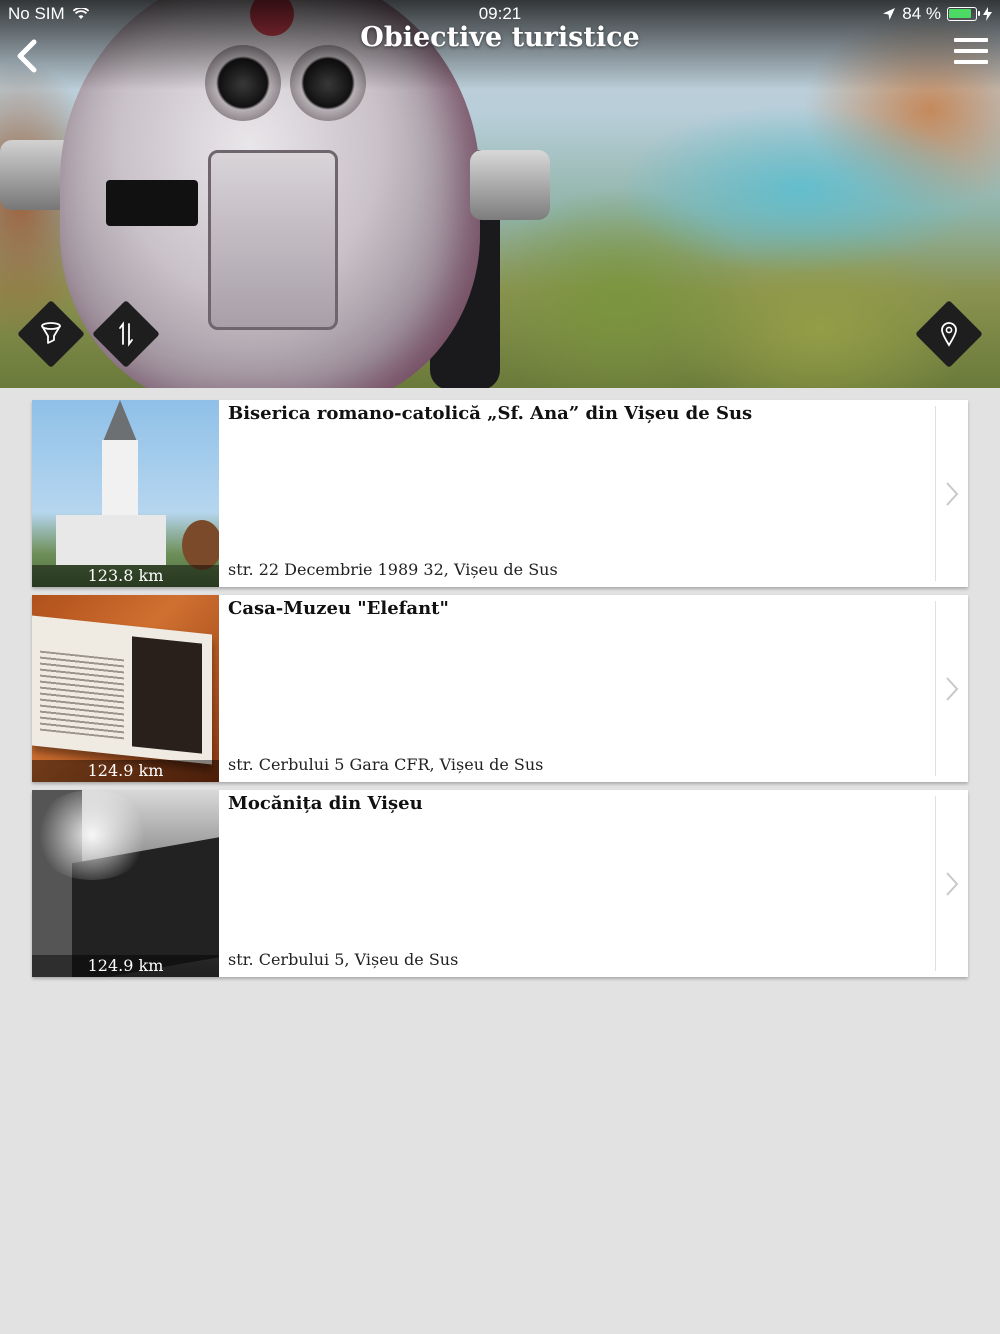 Image resolution: width=1000 pixels, height=1334 pixels. Describe the element at coordinates (500, 37) in the screenshot. I see `page-title: Obiective turistice` at that location.